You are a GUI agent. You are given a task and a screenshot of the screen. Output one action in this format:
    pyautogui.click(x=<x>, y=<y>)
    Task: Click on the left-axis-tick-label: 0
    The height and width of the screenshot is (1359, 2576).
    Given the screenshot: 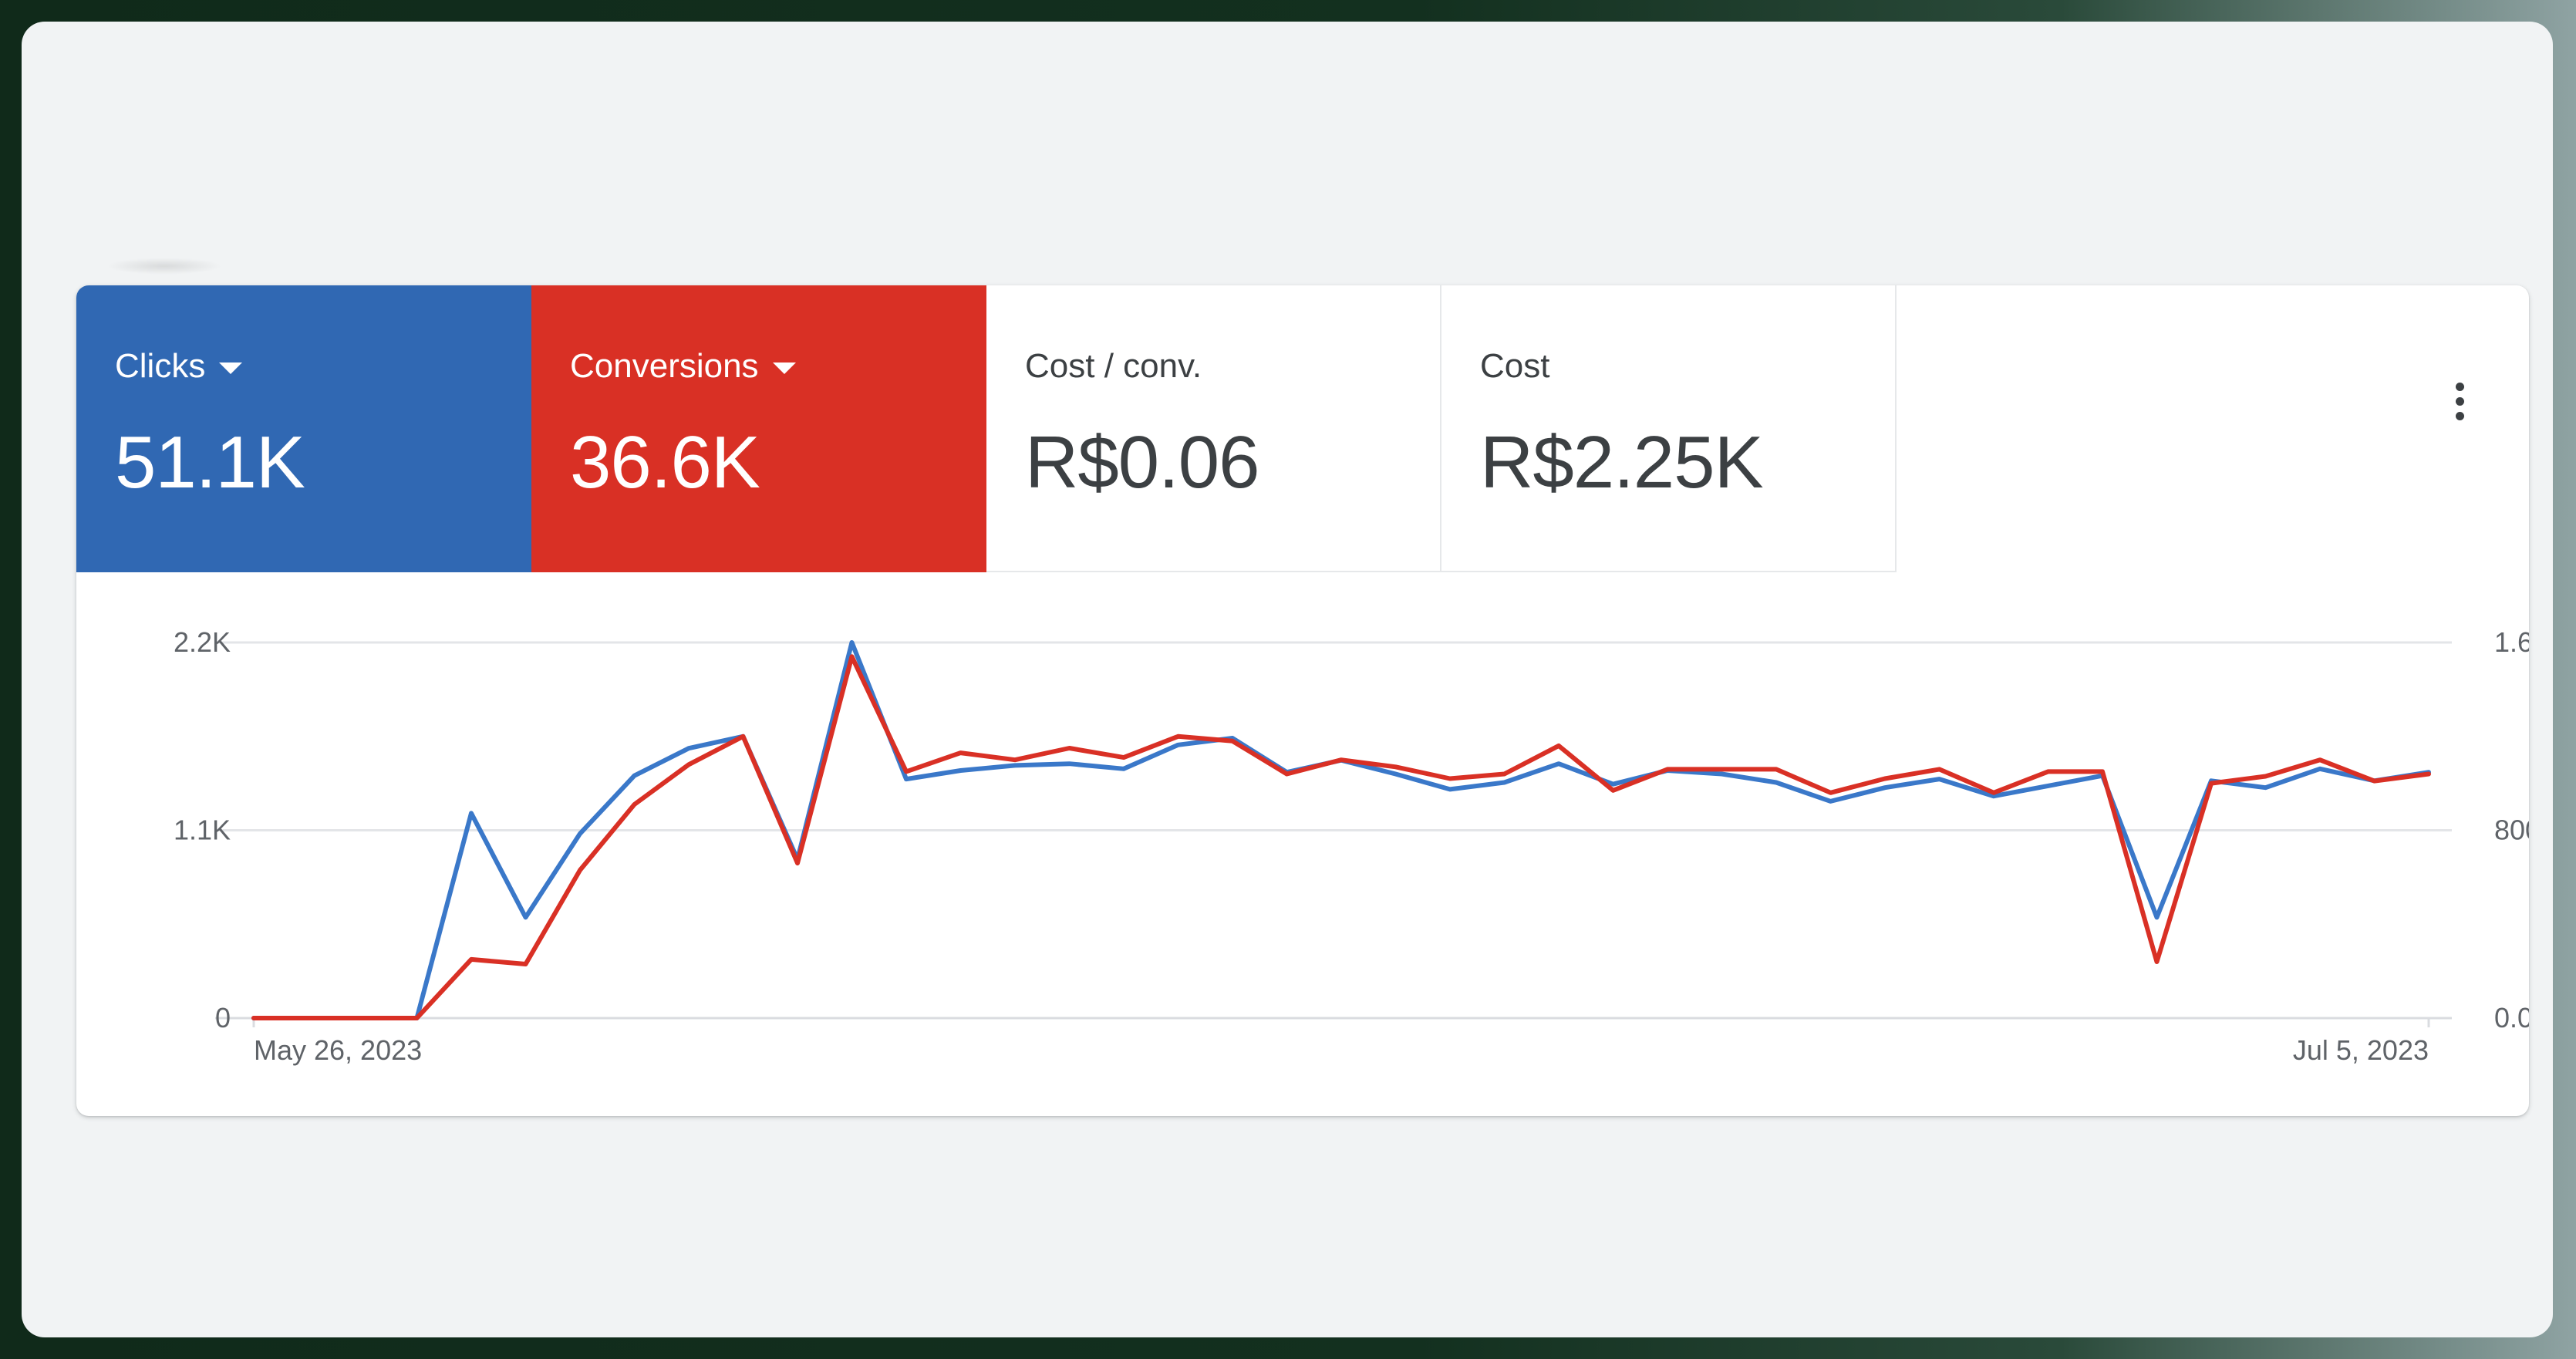 What is the action you would take?
    pyautogui.click(x=223, y=1018)
    